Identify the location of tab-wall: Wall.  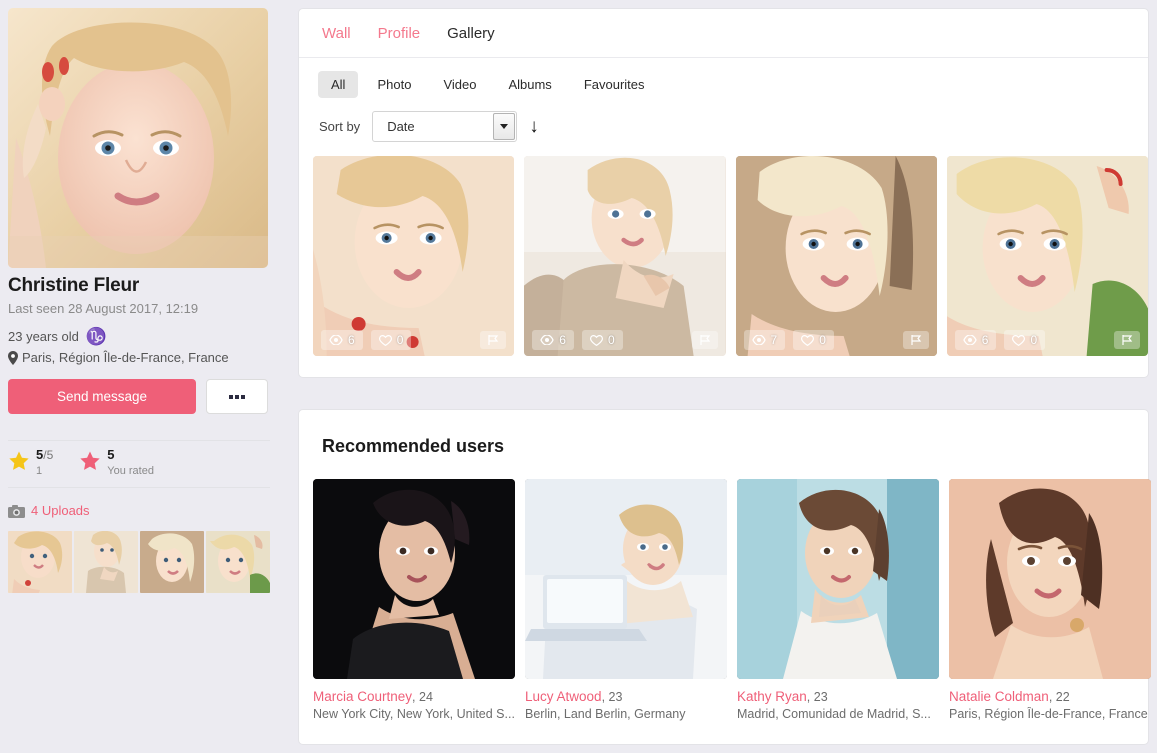
(336, 33).